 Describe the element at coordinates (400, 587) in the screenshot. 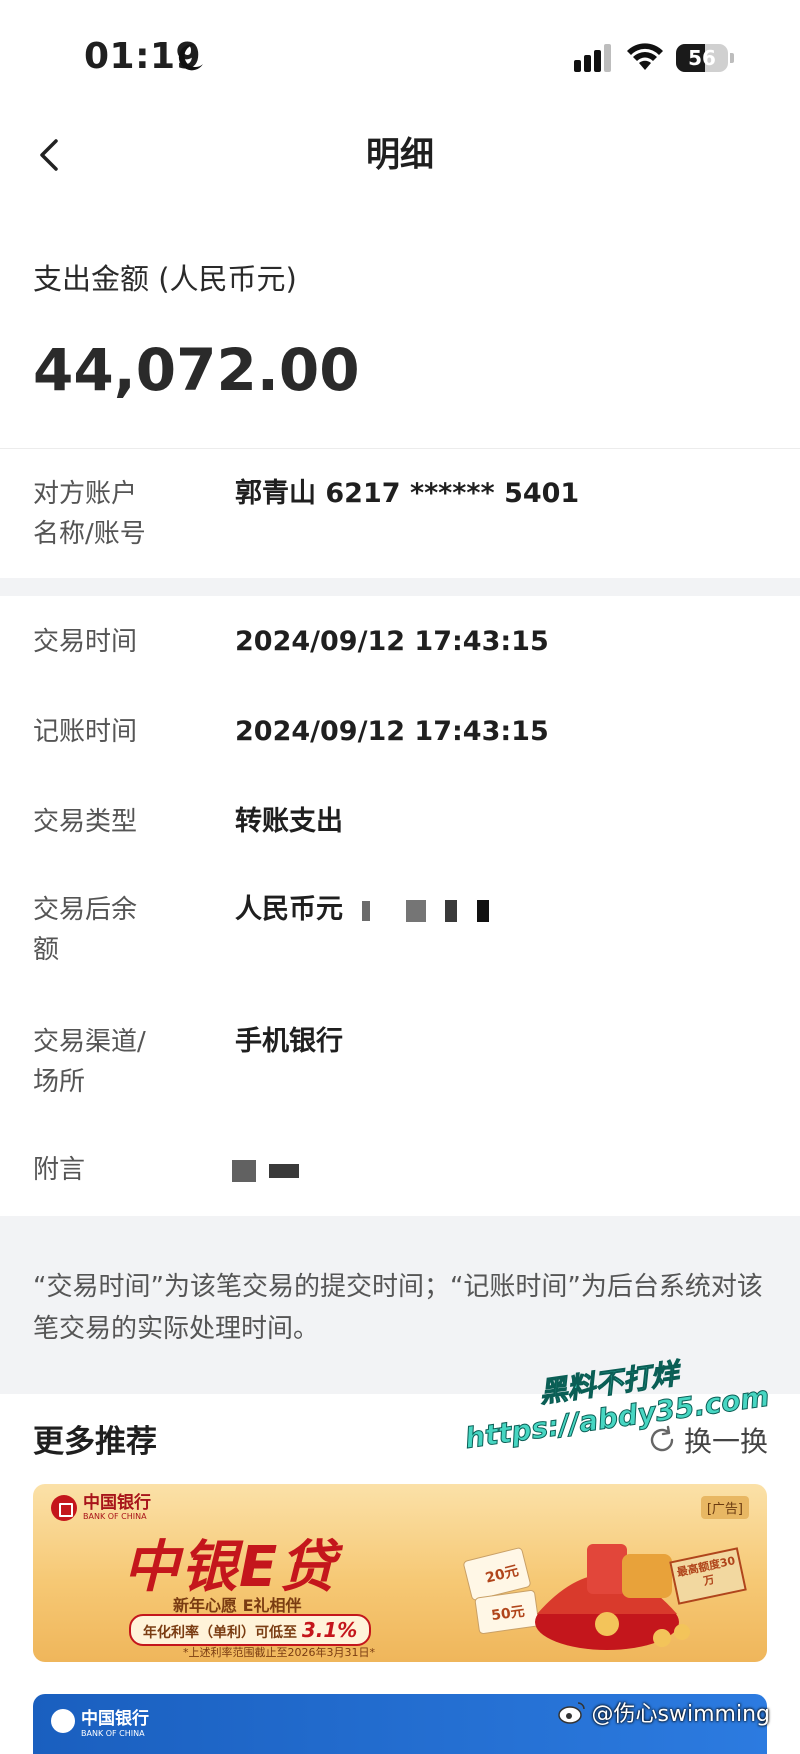

I see `section-separator` at that location.